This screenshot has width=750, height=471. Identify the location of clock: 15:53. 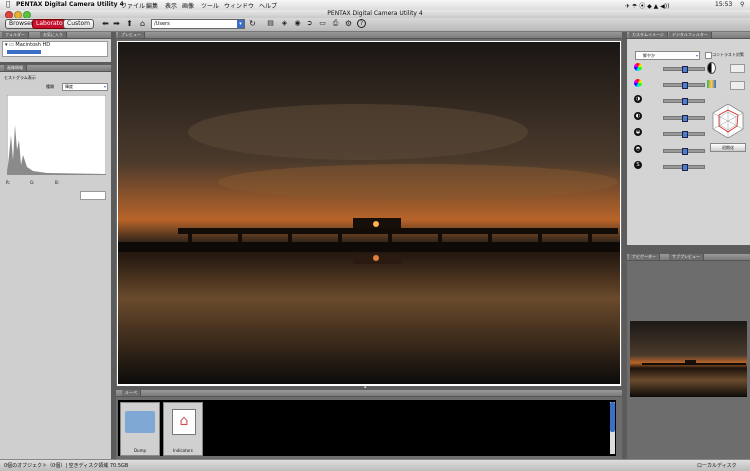
(724, 4).